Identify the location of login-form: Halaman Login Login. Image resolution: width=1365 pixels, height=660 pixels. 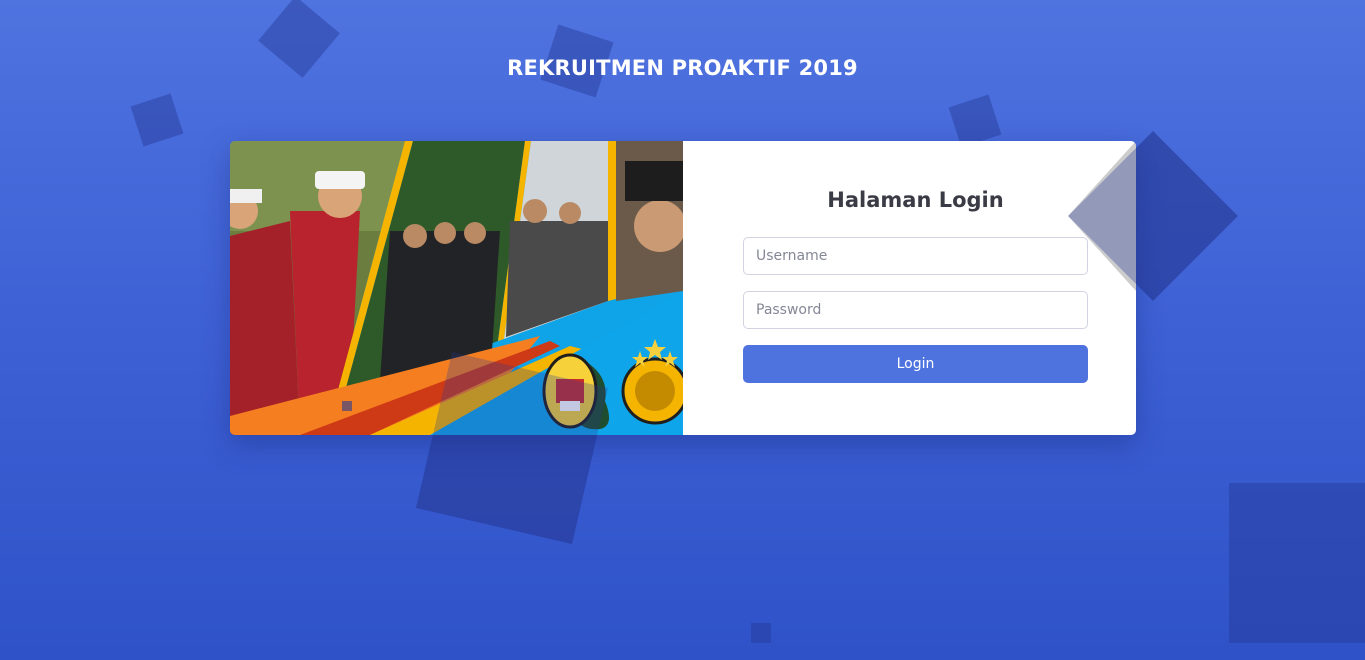
(915, 282).